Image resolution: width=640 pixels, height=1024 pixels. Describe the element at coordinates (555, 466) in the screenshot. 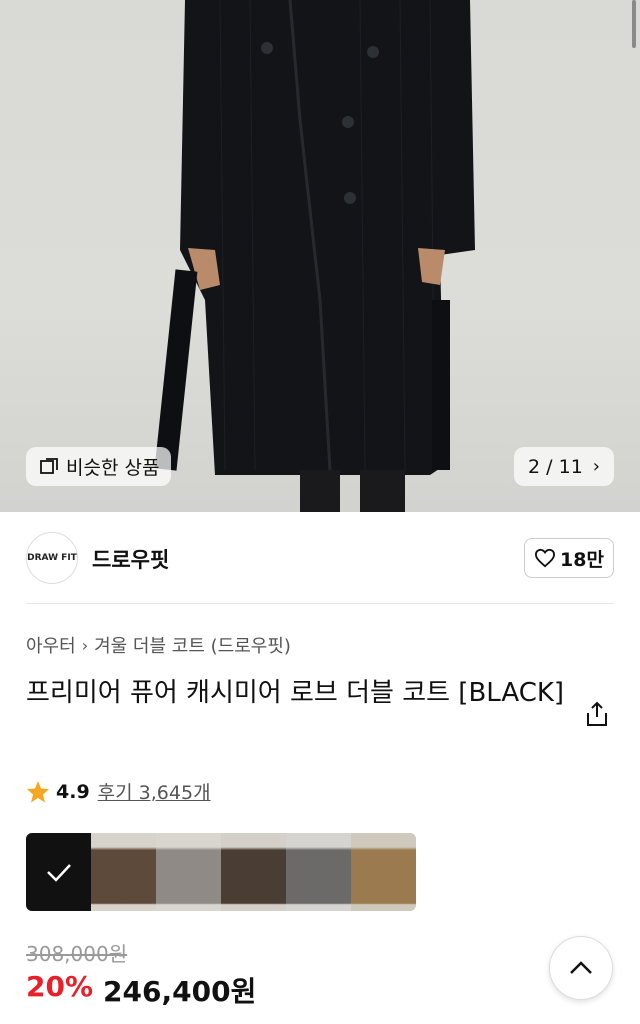

I see `counter-text: 2 / 11` at that location.